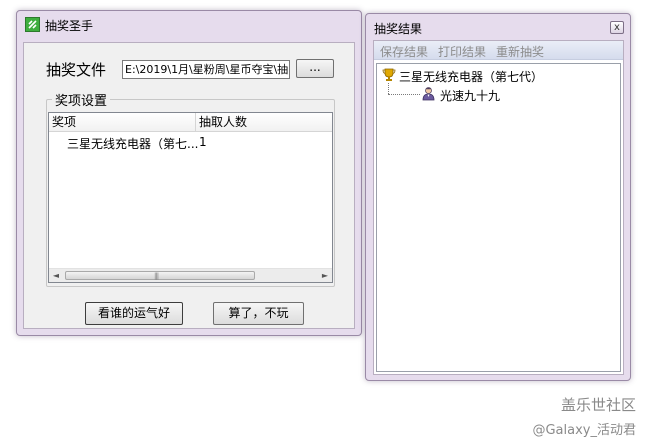 The image size is (650, 447). I want to click on draw-button: 看谁的运气好, so click(134, 313).